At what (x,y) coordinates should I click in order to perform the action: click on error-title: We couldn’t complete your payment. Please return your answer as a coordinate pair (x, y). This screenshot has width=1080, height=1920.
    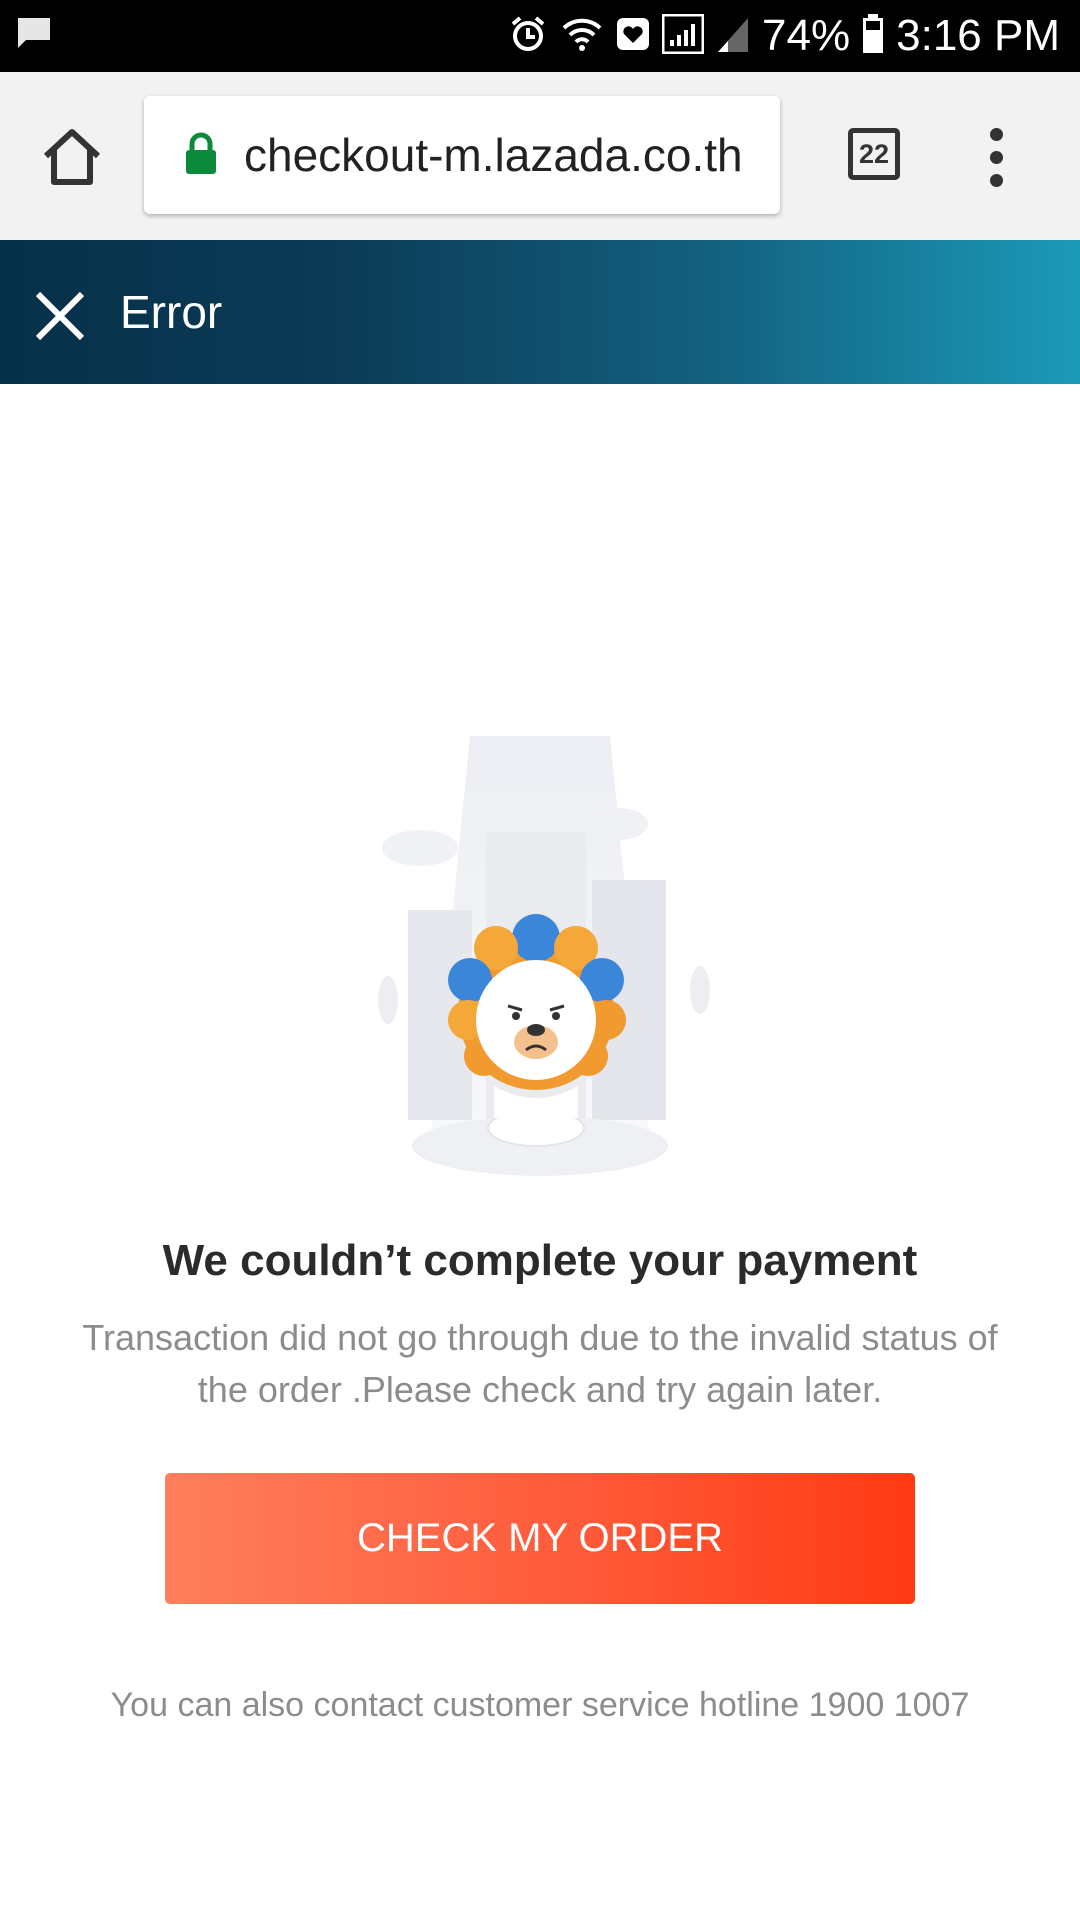
    Looking at the image, I should click on (540, 1260).